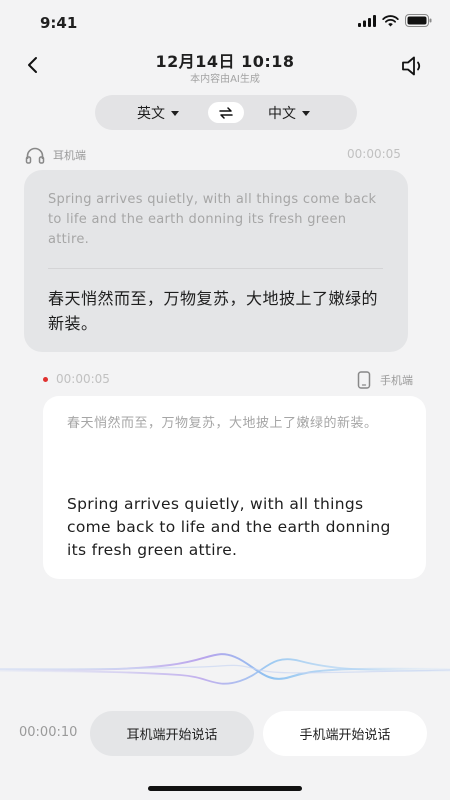 This screenshot has height=800, width=450. What do you see at coordinates (225, 788) in the screenshot?
I see `home-indicator` at bounding box center [225, 788].